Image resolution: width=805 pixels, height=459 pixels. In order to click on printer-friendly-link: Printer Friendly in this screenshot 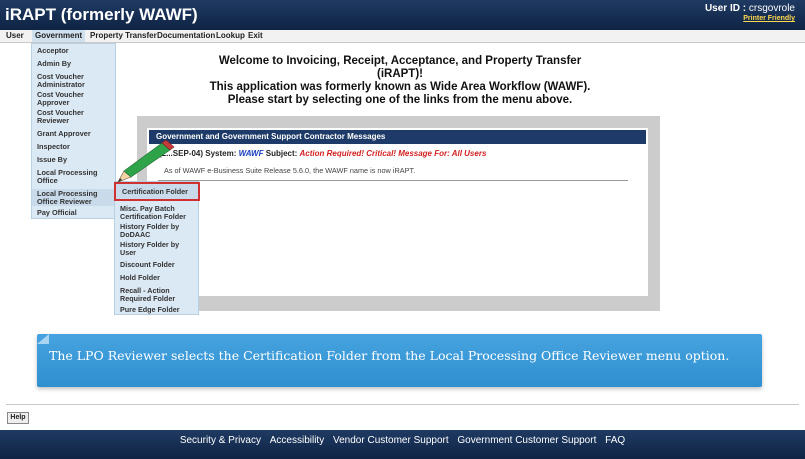, I will do `click(769, 18)`.